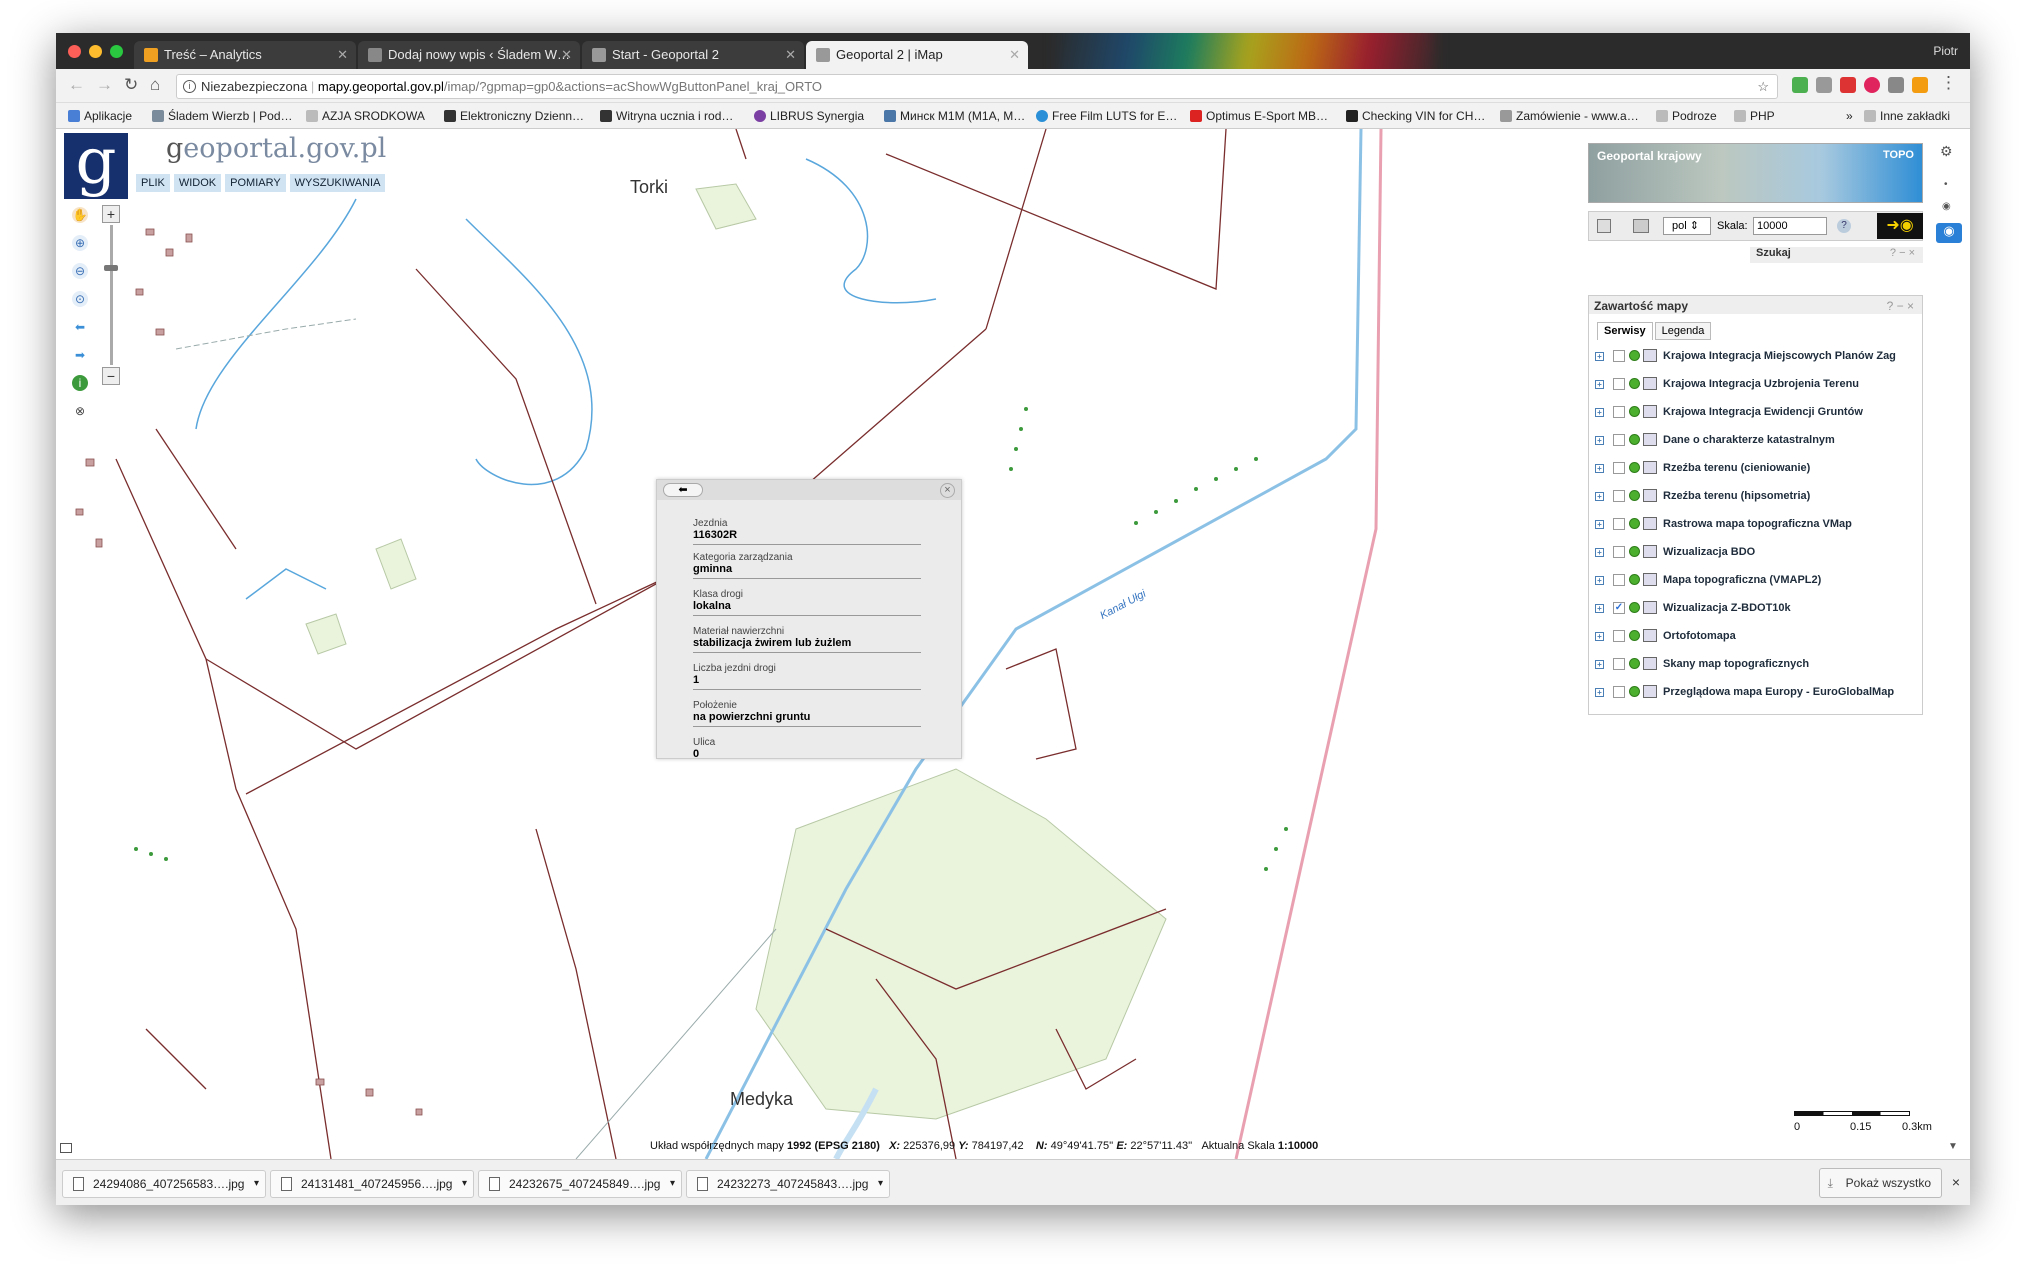 This screenshot has width=2025, height=1285. I want to click on overview-toggle-icon, so click(66, 1148).